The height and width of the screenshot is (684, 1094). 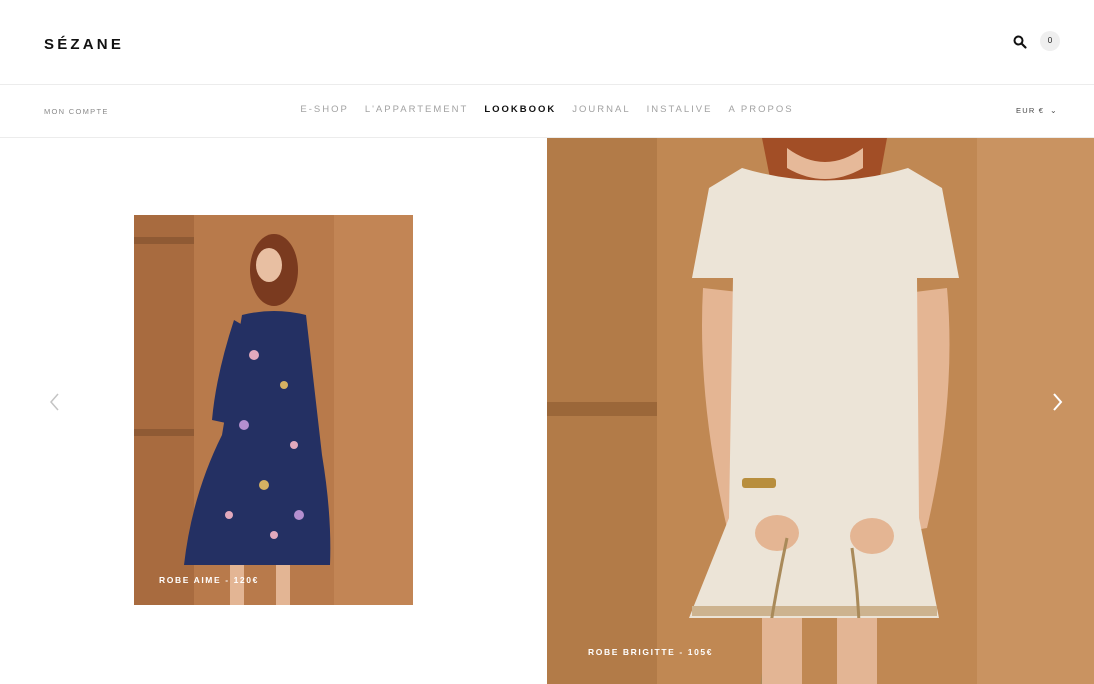 I want to click on look-photo, so click(x=273, y=410).